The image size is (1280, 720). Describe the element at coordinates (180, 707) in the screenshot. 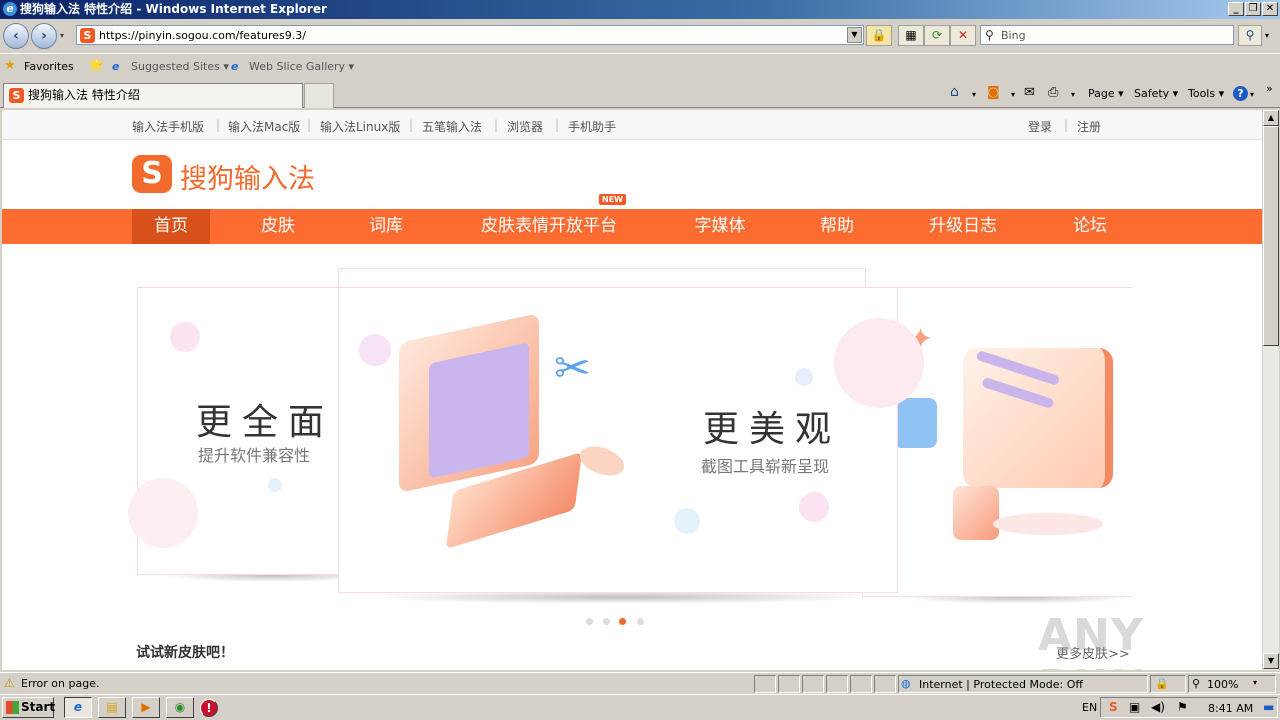

I see `taskbar-chrome-icon: ◉` at that location.